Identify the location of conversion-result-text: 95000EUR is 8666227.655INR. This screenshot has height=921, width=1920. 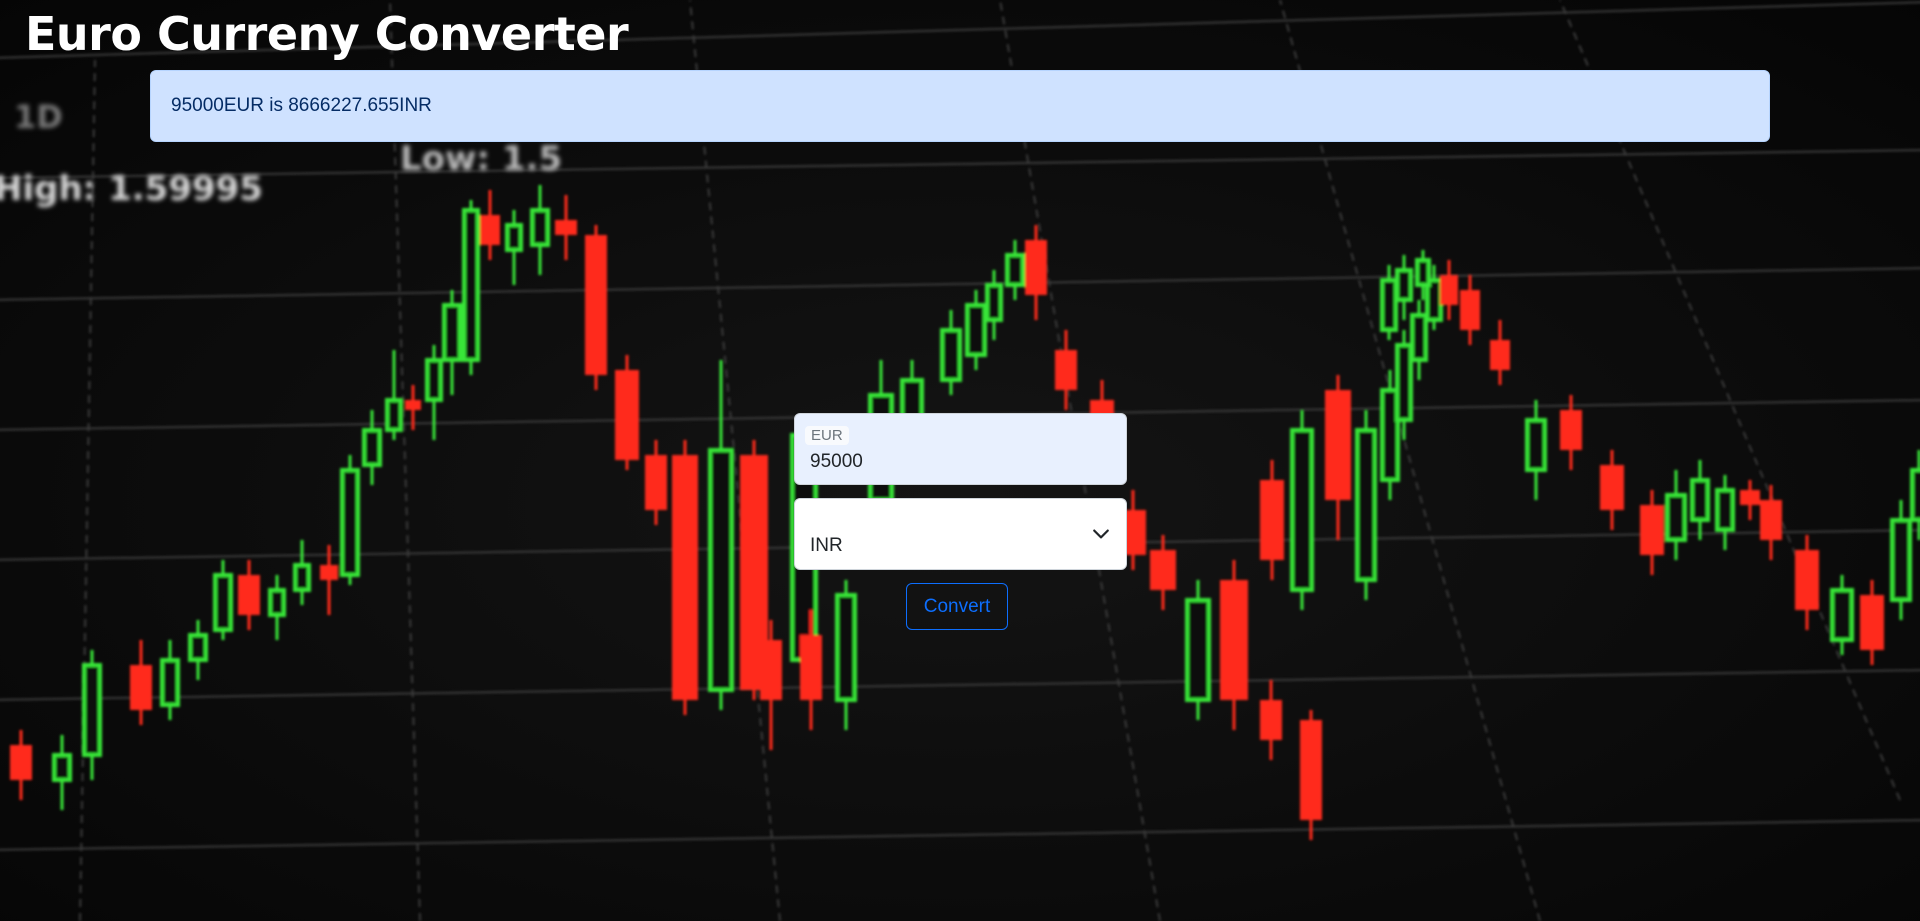
(301, 105).